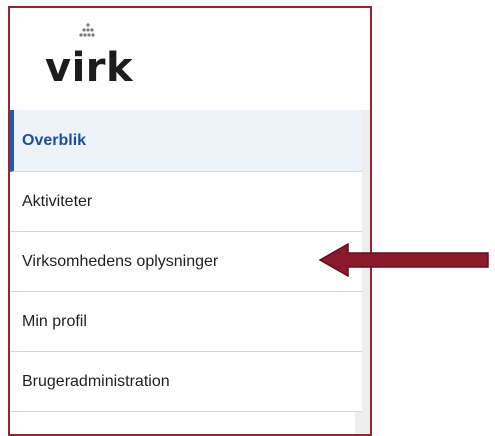  What do you see at coordinates (186, 382) in the screenshot?
I see `sidebar-item-brugeradministration: Brugeradministration` at bounding box center [186, 382].